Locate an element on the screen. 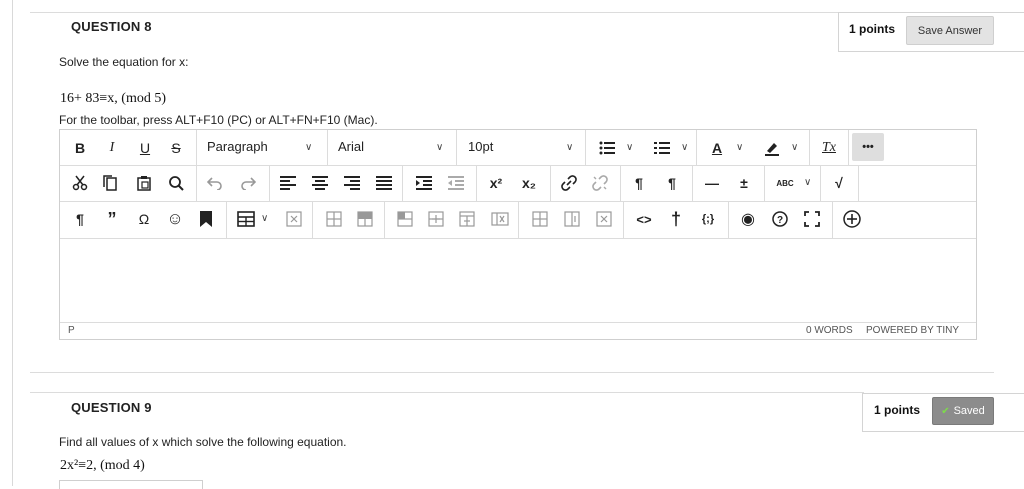  table-cell-props-icon is located at coordinates (365, 219).